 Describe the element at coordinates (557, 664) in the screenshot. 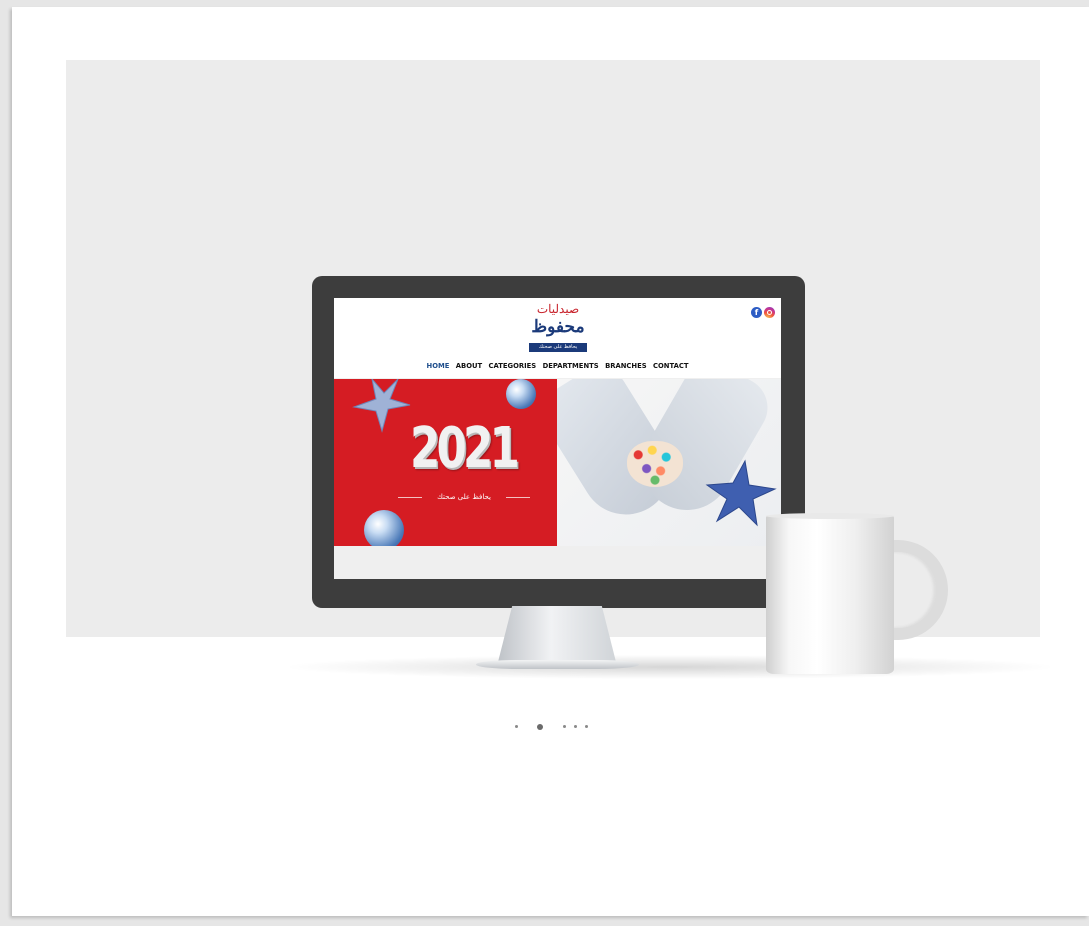

I see `monitor-base` at that location.